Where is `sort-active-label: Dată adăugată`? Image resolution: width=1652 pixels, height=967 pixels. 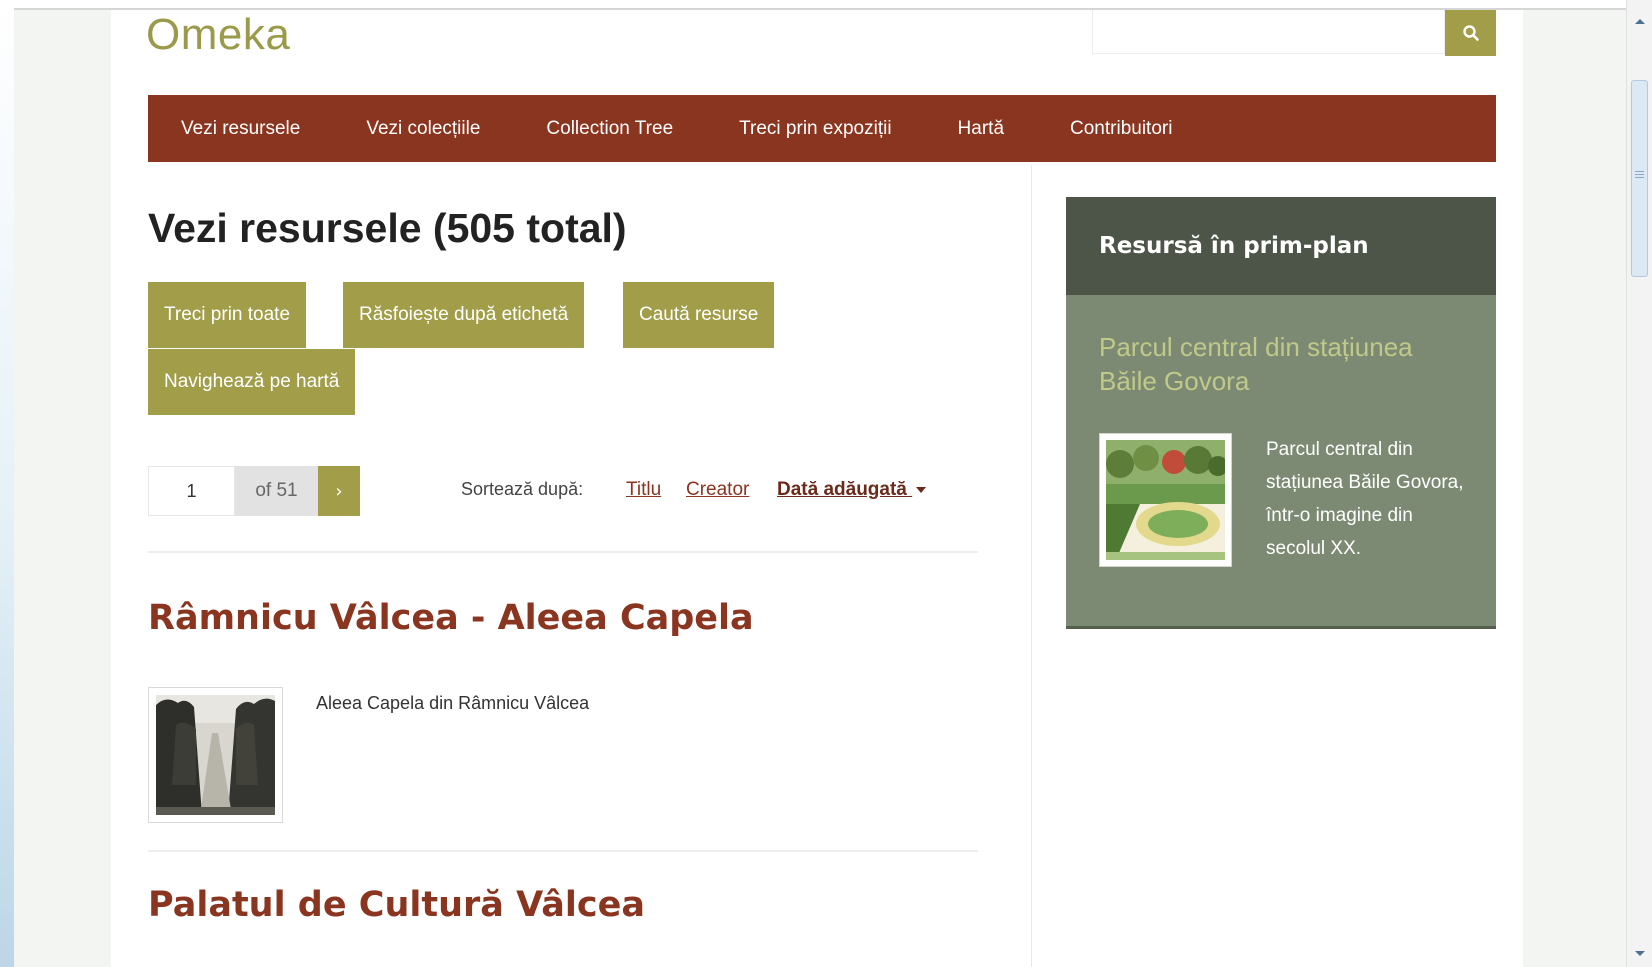
sort-active-label: Dată adăugată is located at coordinates (842, 489).